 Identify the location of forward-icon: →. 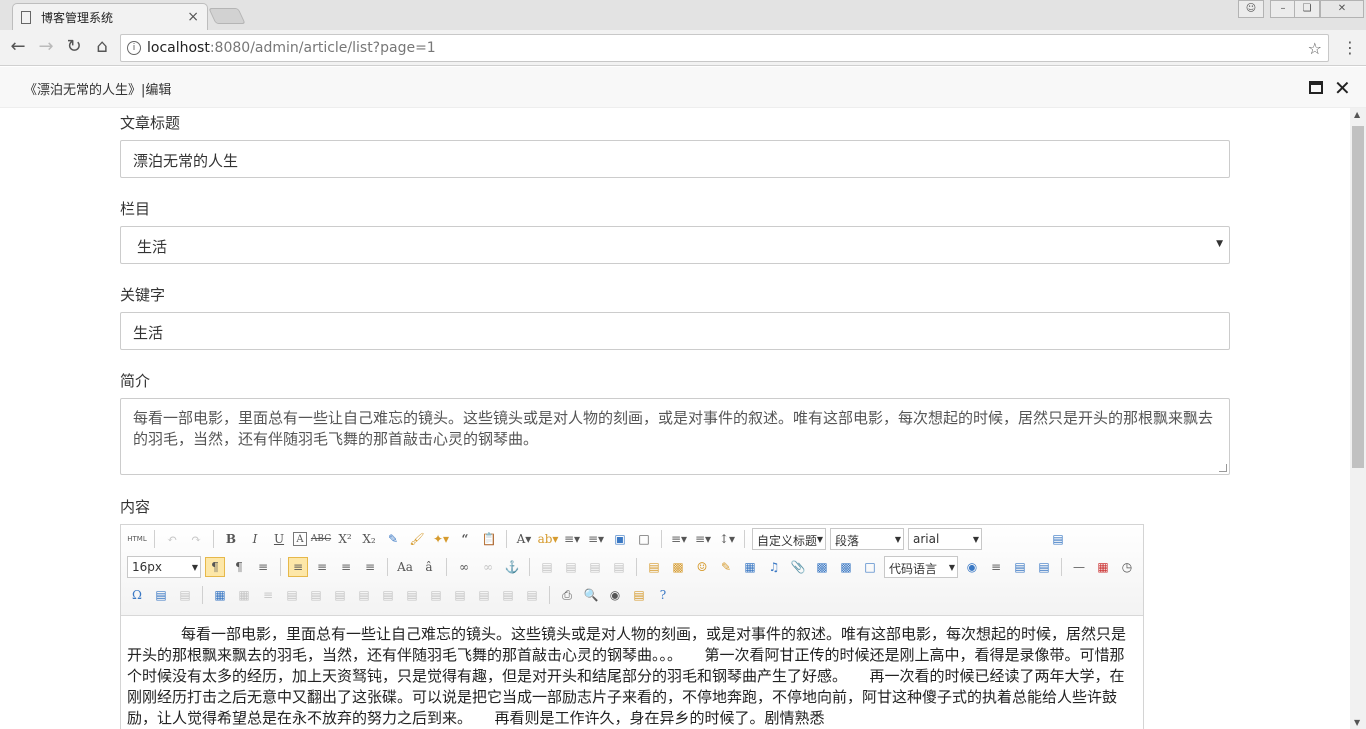
(46, 47).